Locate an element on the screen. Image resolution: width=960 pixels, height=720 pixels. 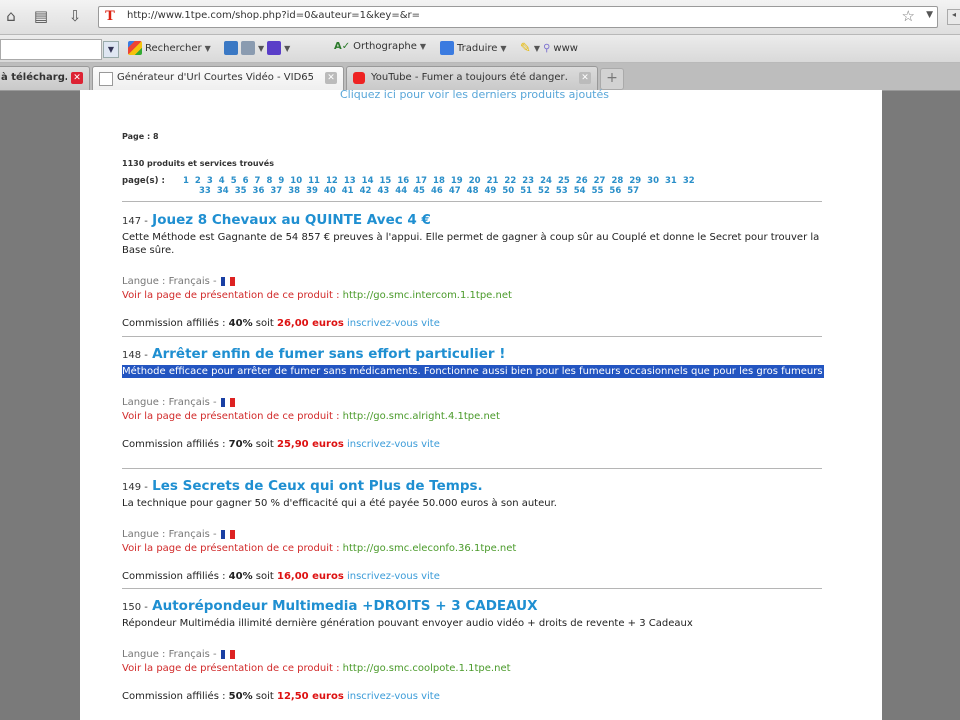
page-link: 33 is located at coordinates (205, 191).